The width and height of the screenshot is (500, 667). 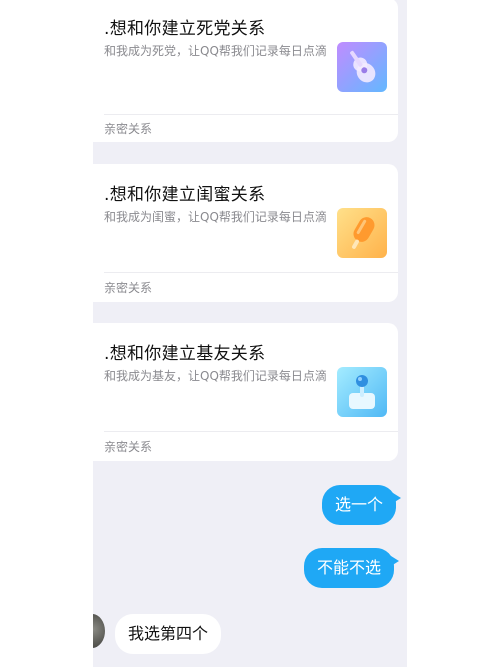 I want to click on received-message-bubble: 我选第四个, so click(x=168, y=634).